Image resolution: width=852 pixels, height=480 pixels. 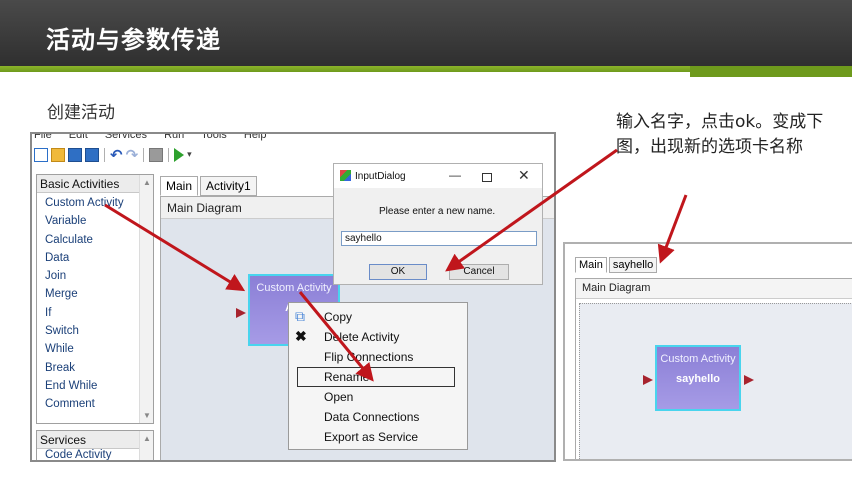 I want to click on activity-item-comment: Comment, so click(x=99, y=404).